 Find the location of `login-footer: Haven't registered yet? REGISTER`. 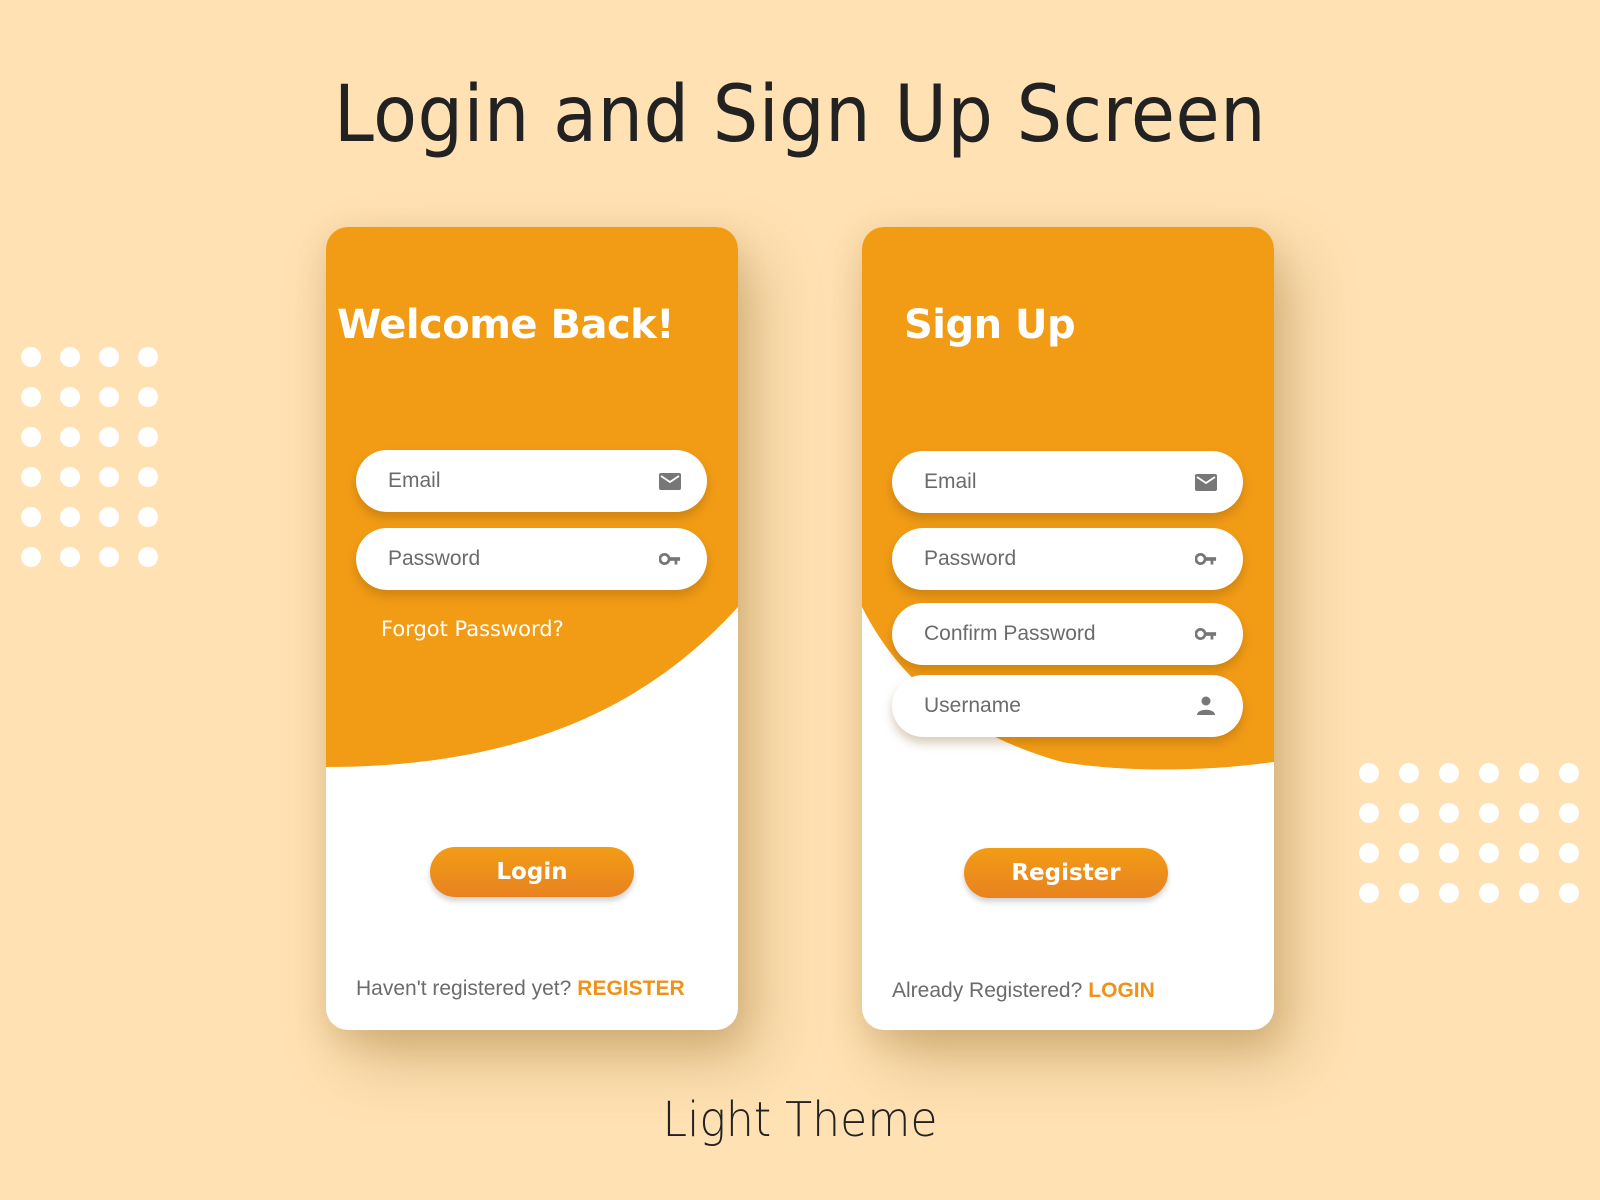

login-footer: Haven't registered yet? REGISTER is located at coordinates (520, 989).